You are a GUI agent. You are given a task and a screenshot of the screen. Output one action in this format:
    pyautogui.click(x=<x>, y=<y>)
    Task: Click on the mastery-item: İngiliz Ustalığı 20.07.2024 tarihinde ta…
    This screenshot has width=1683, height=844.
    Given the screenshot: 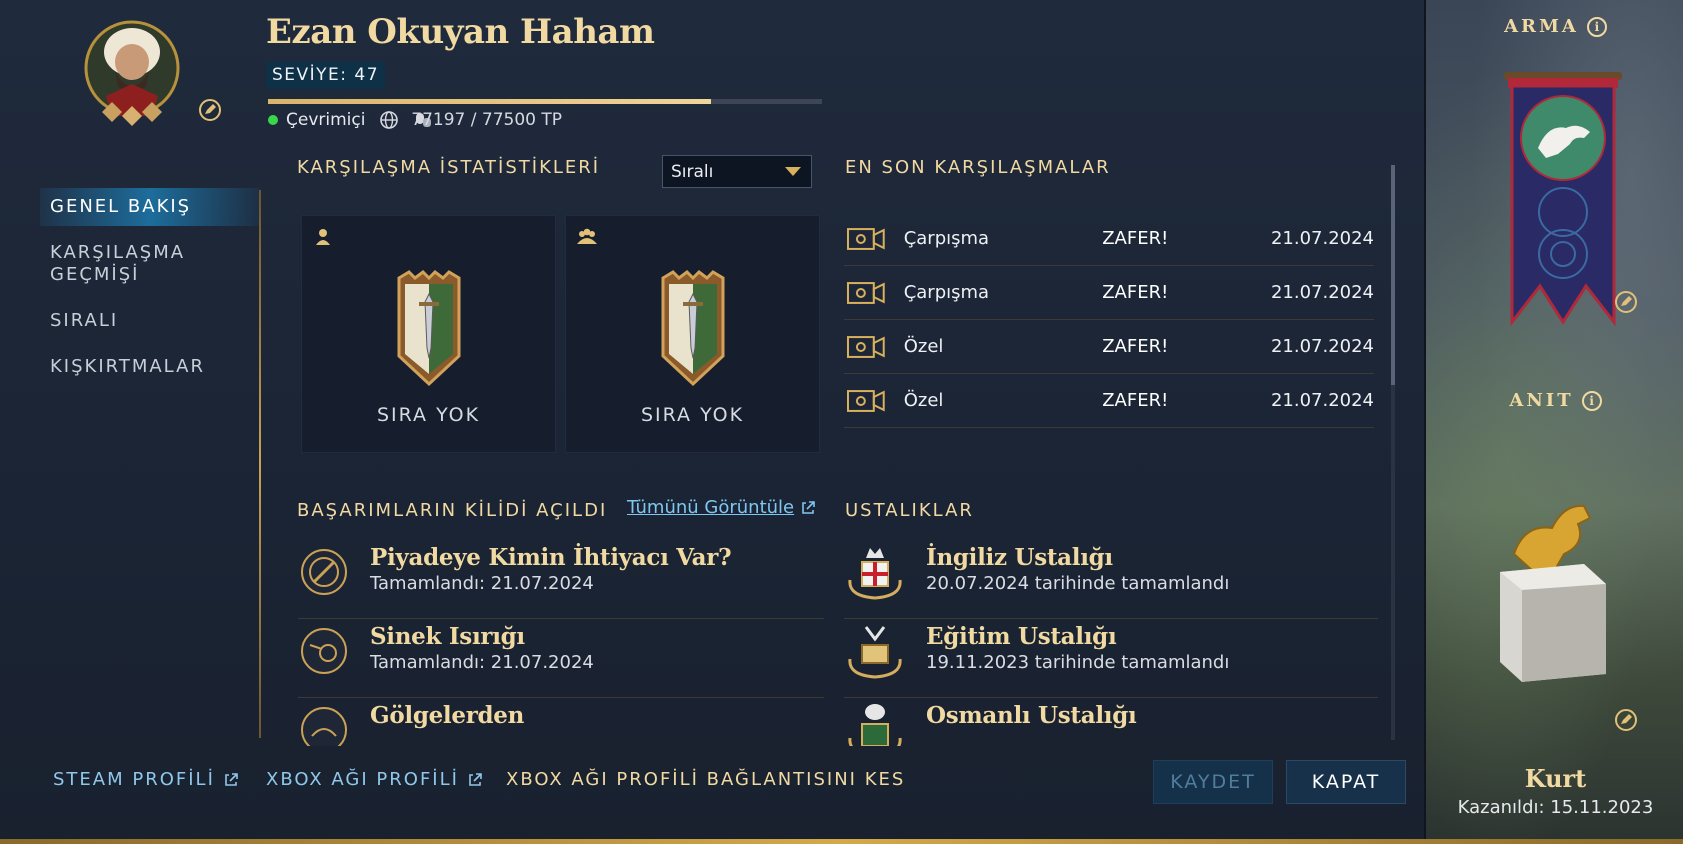 What is the action you would take?
    pyautogui.click(x=1111, y=579)
    